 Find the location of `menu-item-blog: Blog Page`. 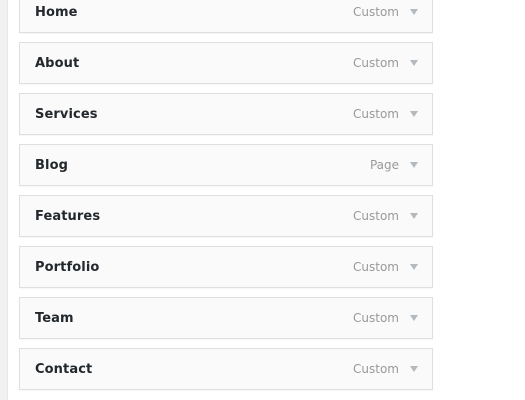

menu-item-blog: Blog Page is located at coordinates (226, 165).